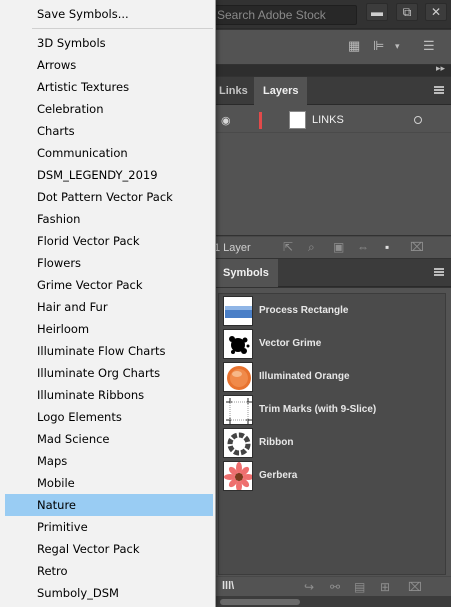  What do you see at coordinates (109, 483) in the screenshot?
I see `menu-item-mobile: Mobile` at bounding box center [109, 483].